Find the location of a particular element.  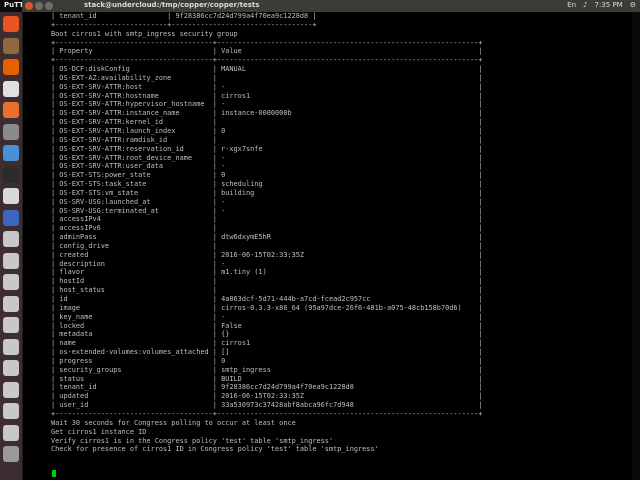

terminal-line: | accessIPv4 | | is located at coordinates (267, 219).